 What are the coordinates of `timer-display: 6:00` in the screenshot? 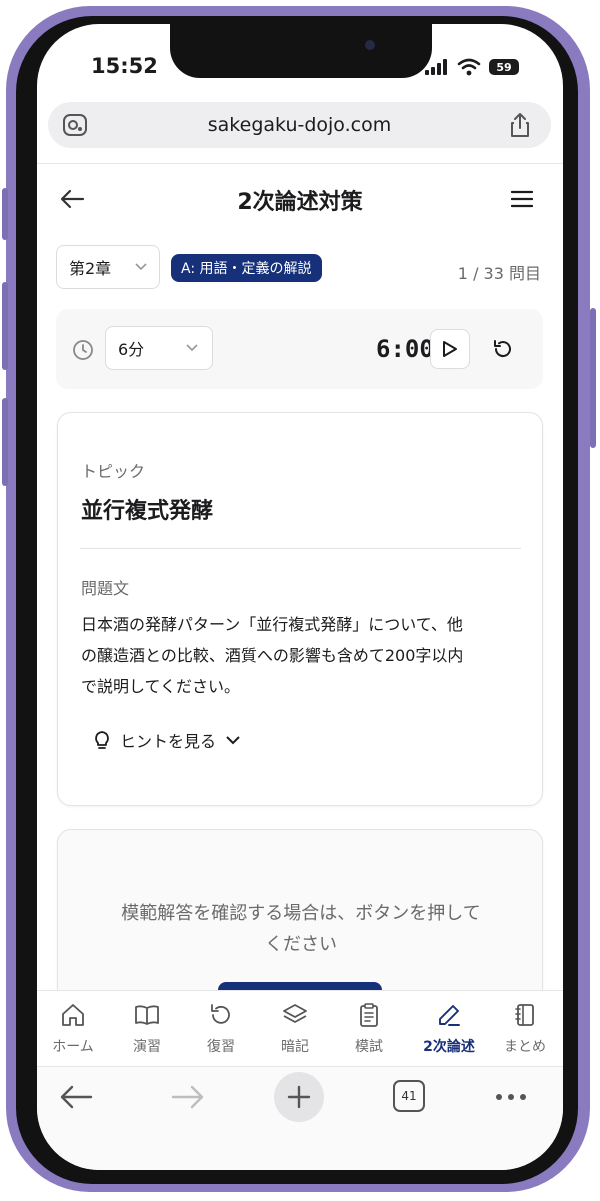 It's located at (405, 349).